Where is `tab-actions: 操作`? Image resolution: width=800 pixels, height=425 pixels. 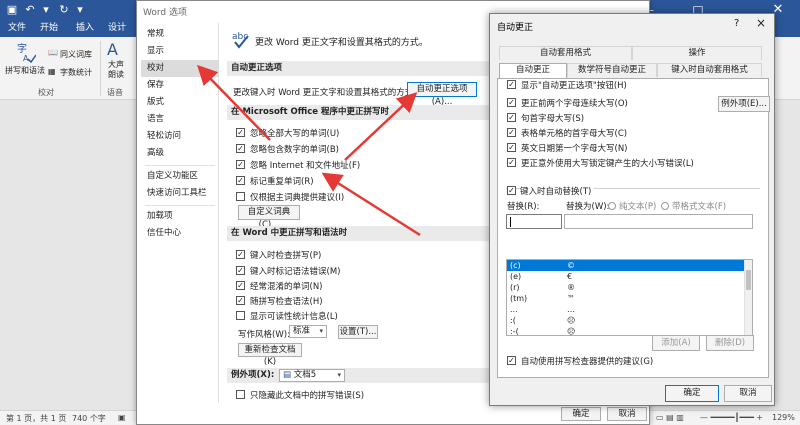
tab-actions: 操作 is located at coordinates (697, 53).